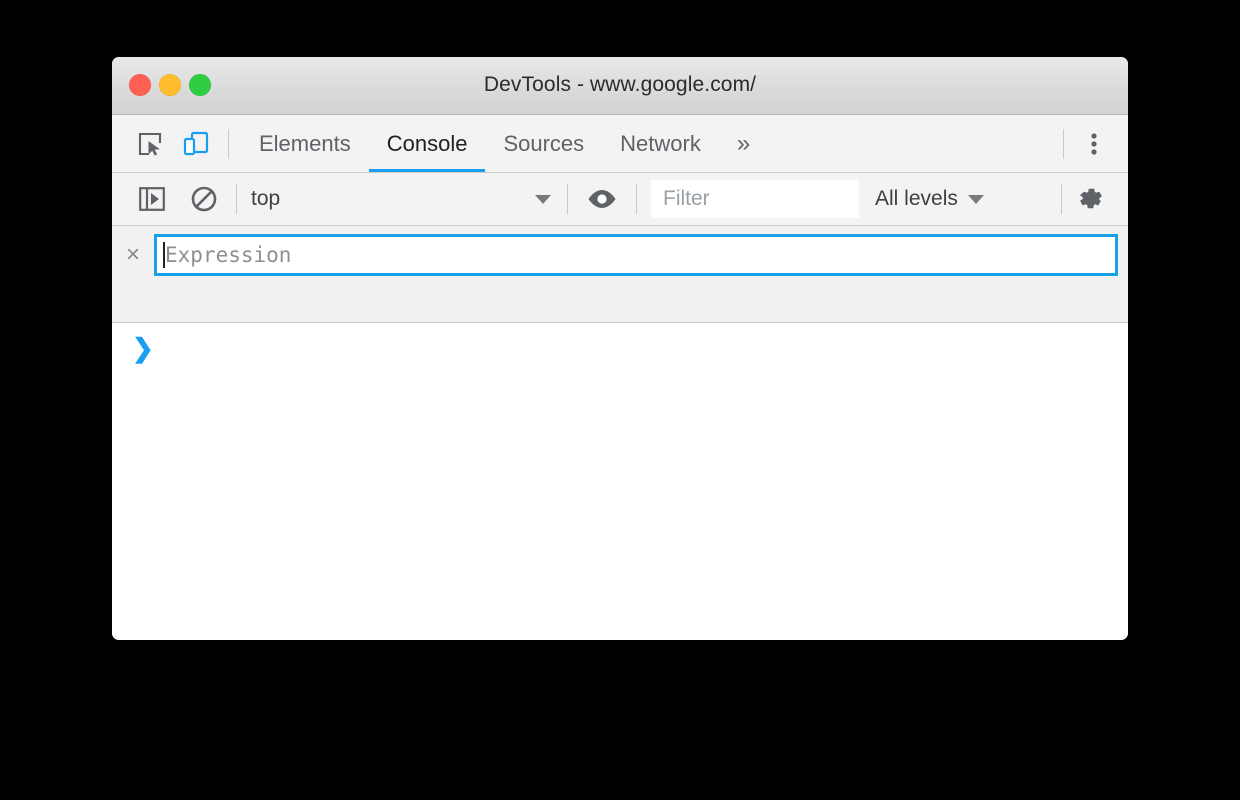 The image size is (1240, 800). I want to click on console-prompt-input, so click(645, 348).